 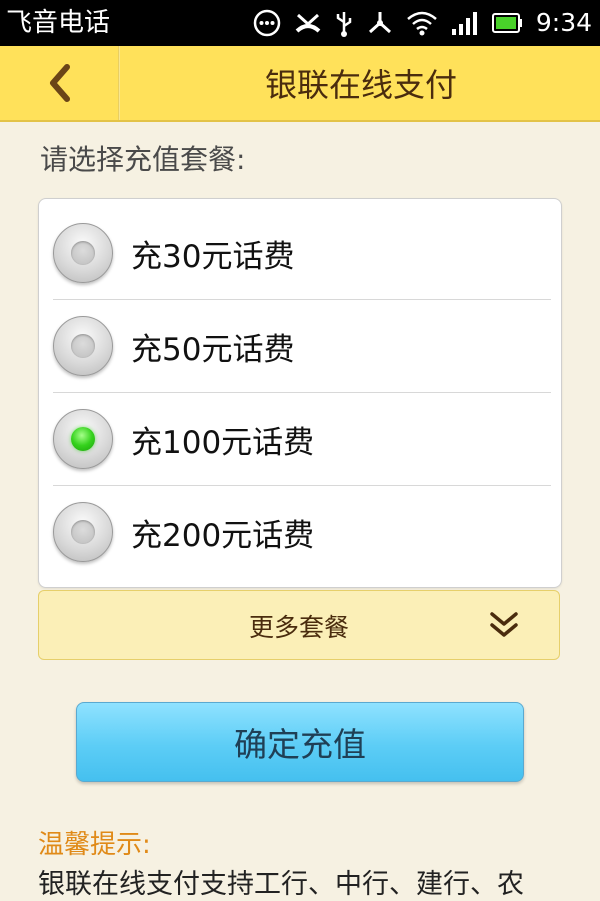 What do you see at coordinates (563, 22) in the screenshot?
I see `clock: 9:34` at bounding box center [563, 22].